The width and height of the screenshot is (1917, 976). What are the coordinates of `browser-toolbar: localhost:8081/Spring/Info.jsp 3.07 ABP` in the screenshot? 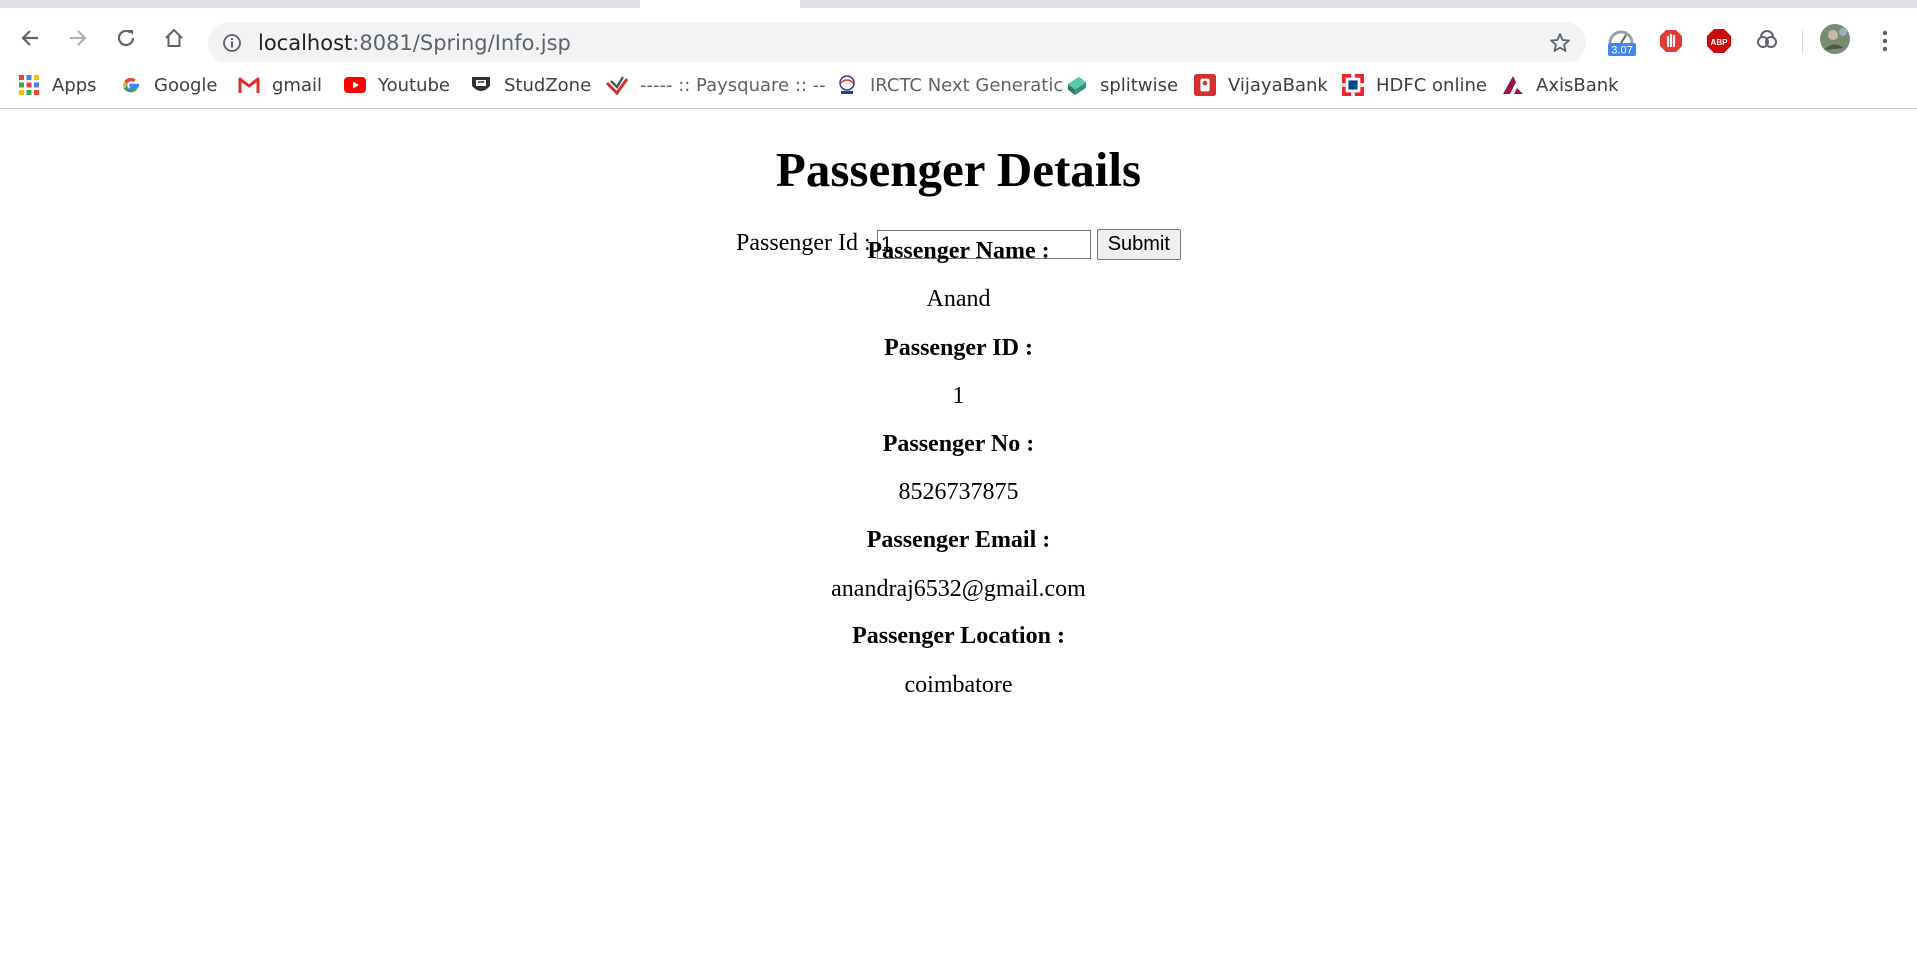 It's located at (958, 36).